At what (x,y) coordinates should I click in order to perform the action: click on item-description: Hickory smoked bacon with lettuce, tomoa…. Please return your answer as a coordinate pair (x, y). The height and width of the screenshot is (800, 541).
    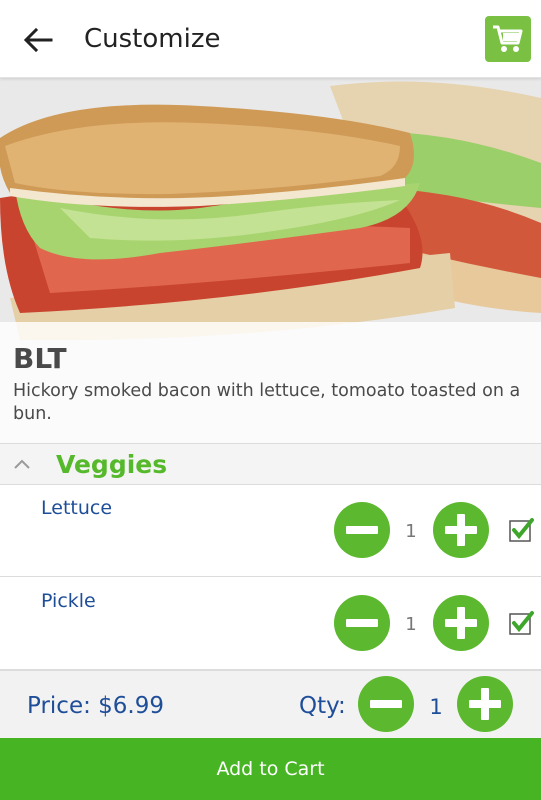
    Looking at the image, I should click on (267, 402).